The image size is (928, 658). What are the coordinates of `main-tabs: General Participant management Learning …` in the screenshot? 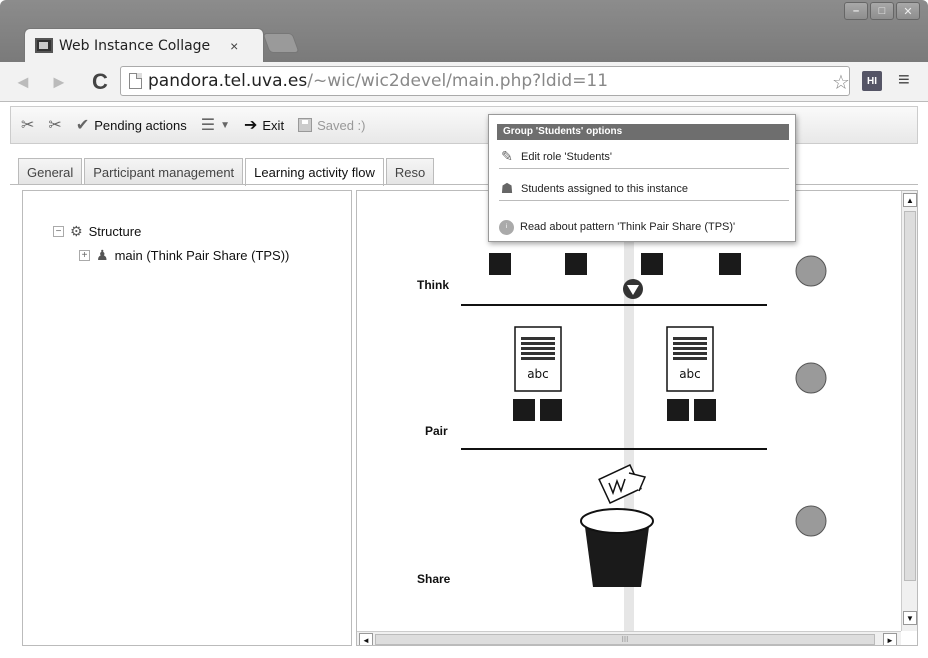 It's located at (227, 172).